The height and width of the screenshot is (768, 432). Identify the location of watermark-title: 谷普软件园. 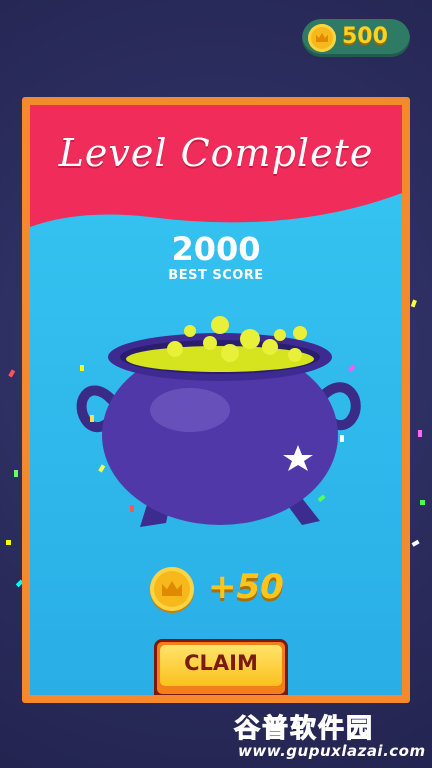
(304, 729).